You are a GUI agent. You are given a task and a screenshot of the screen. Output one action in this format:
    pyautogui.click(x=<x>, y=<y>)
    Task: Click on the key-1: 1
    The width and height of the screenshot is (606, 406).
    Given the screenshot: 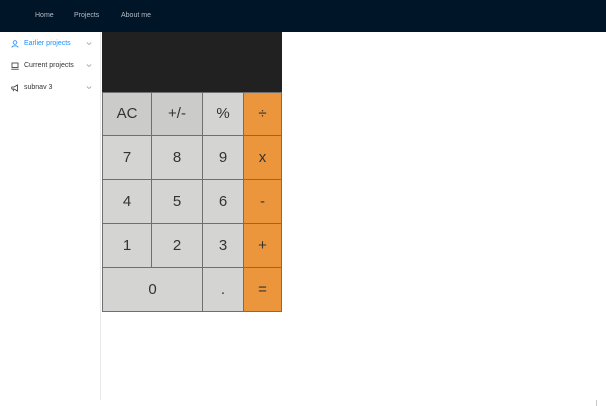 What is the action you would take?
    pyautogui.click(x=127, y=245)
    